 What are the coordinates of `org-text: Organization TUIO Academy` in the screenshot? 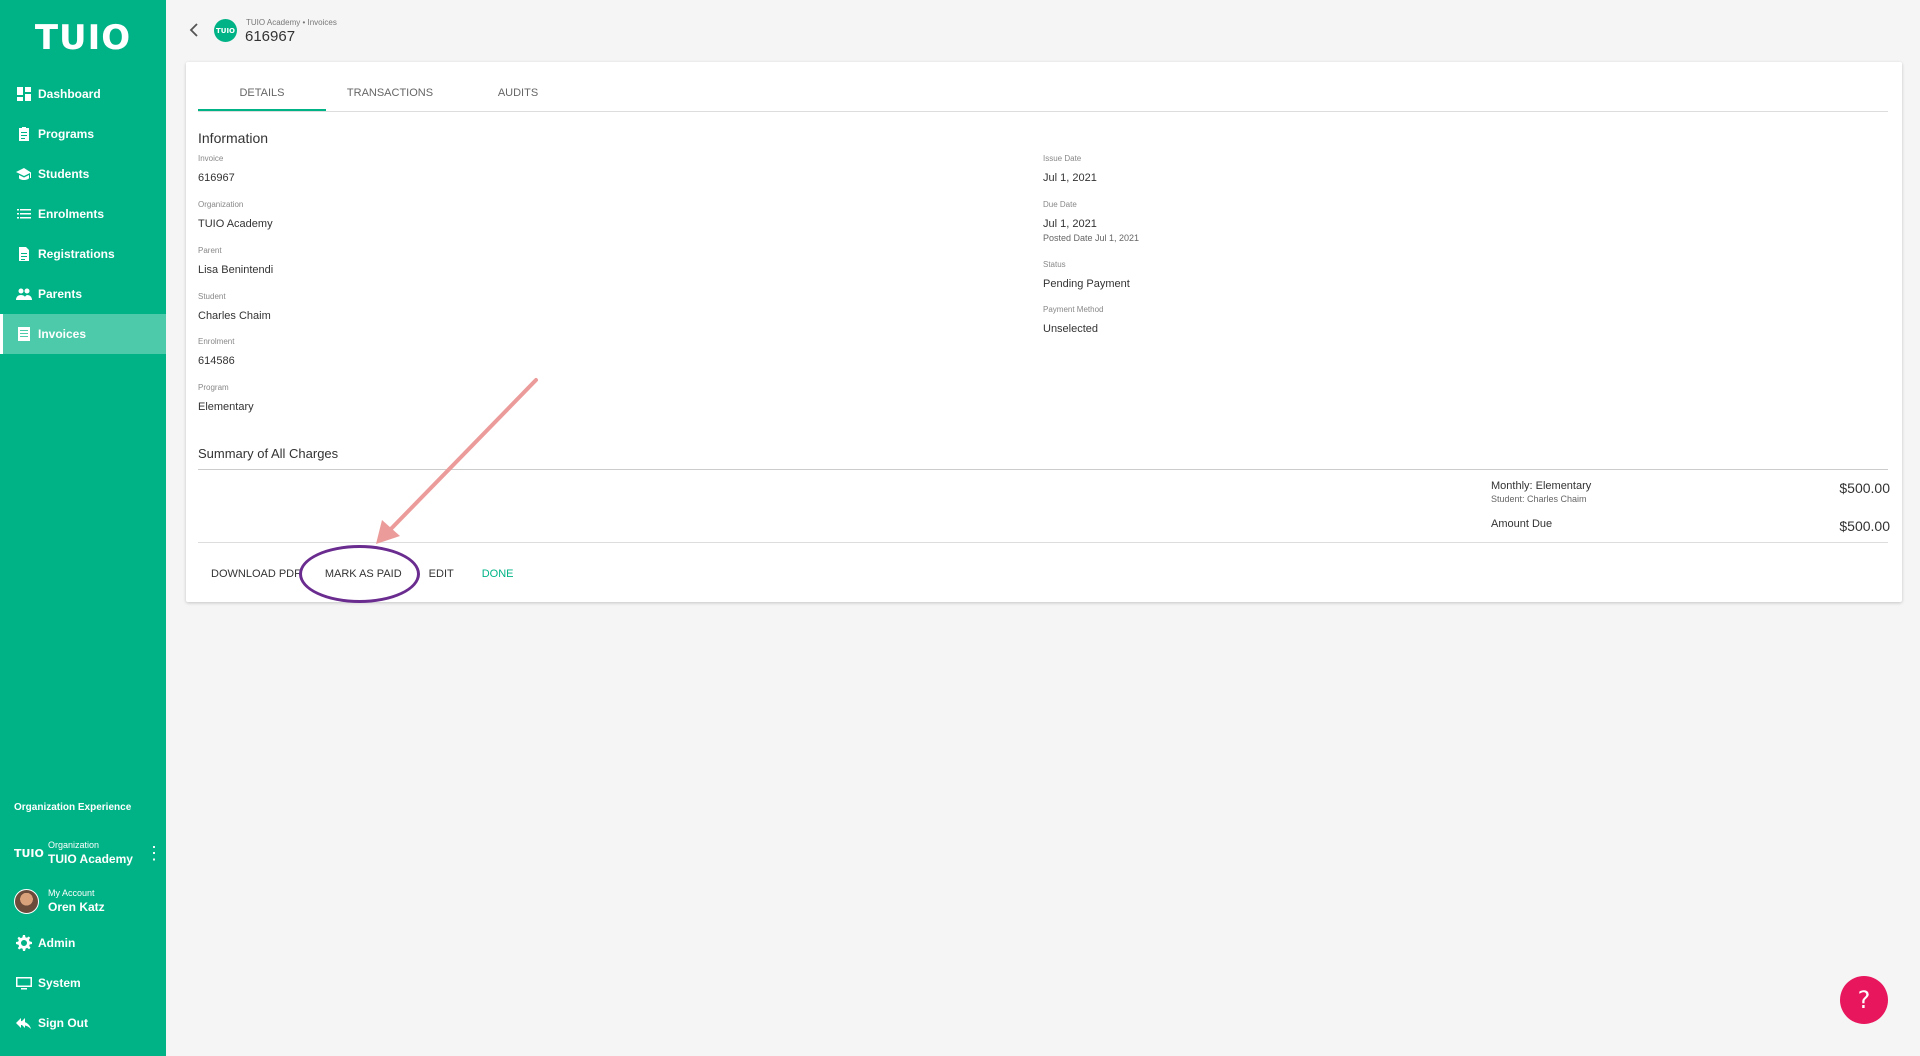 It's located at (95, 853).